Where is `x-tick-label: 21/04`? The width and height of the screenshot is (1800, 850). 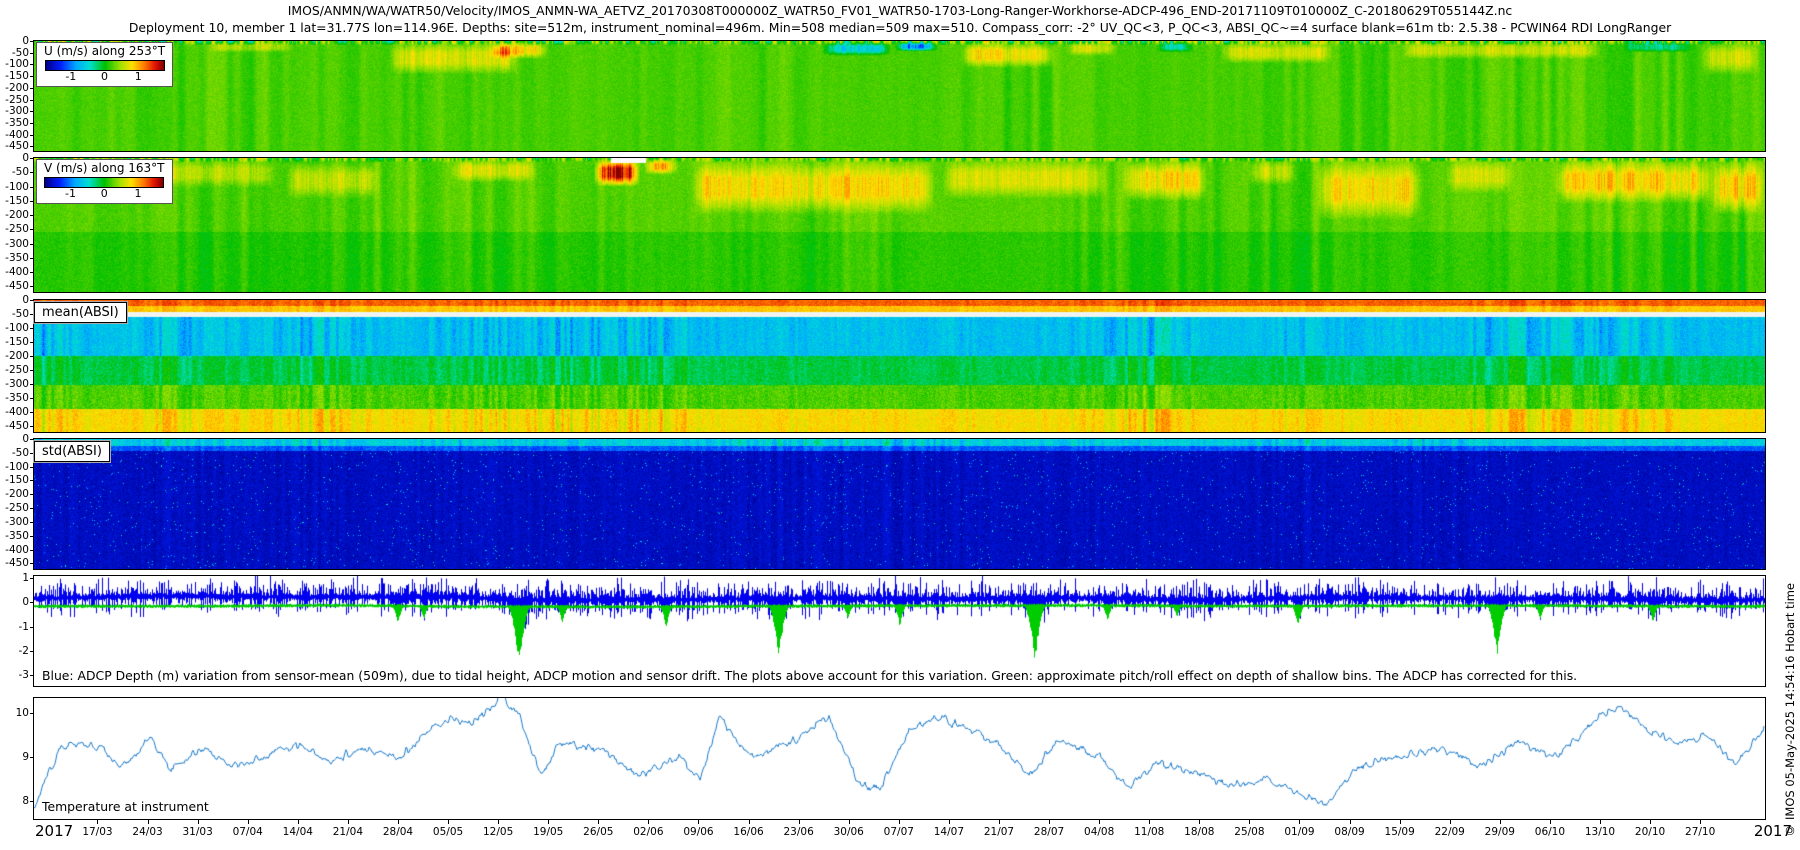
x-tick-label: 21/04 is located at coordinates (348, 832).